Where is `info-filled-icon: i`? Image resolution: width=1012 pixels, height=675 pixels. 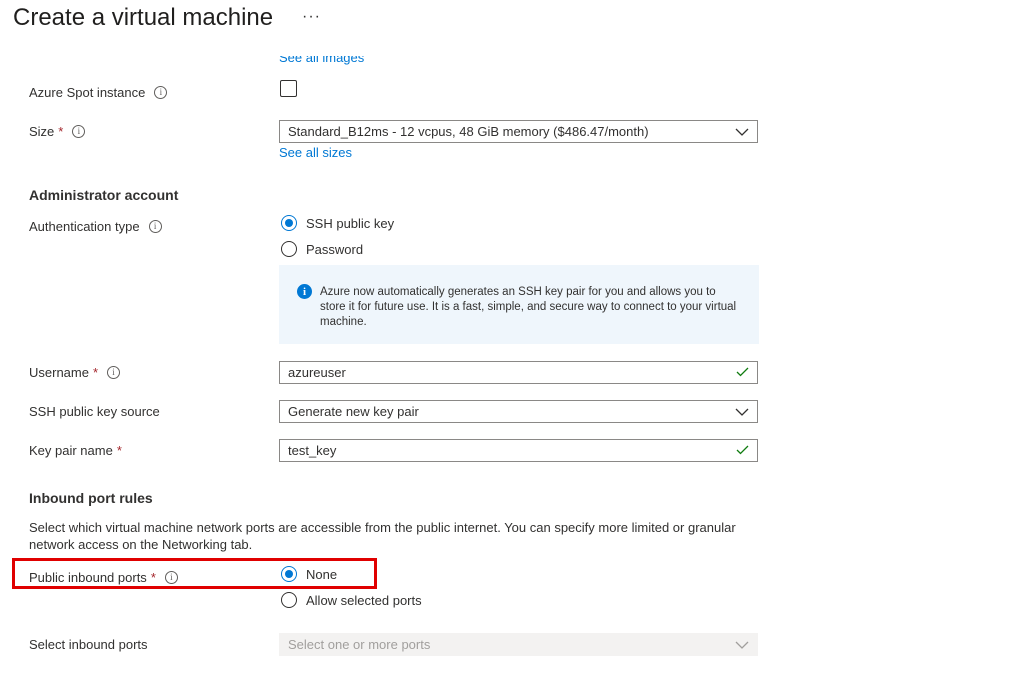 info-filled-icon: i is located at coordinates (304, 291).